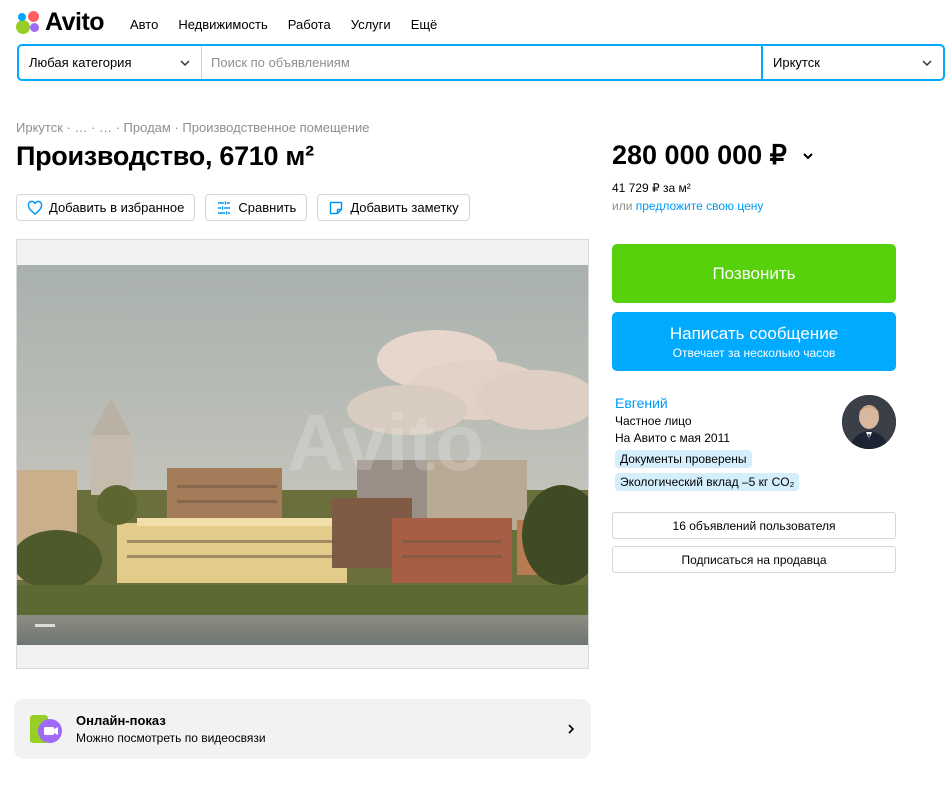 This screenshot has width=946, height=792. What do you see at coordinates (371, 24) in the screenshot?
I see `nav-item-services: Услуги` at bounding box center [371, 24].